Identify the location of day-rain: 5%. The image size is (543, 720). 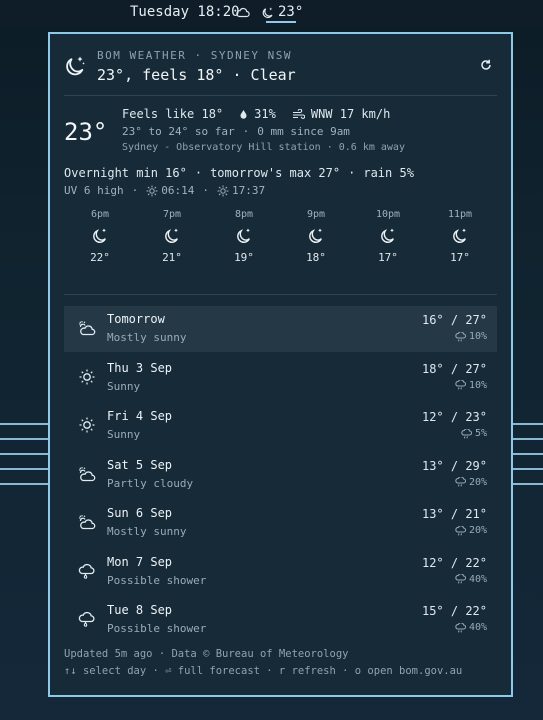
(474, 433).